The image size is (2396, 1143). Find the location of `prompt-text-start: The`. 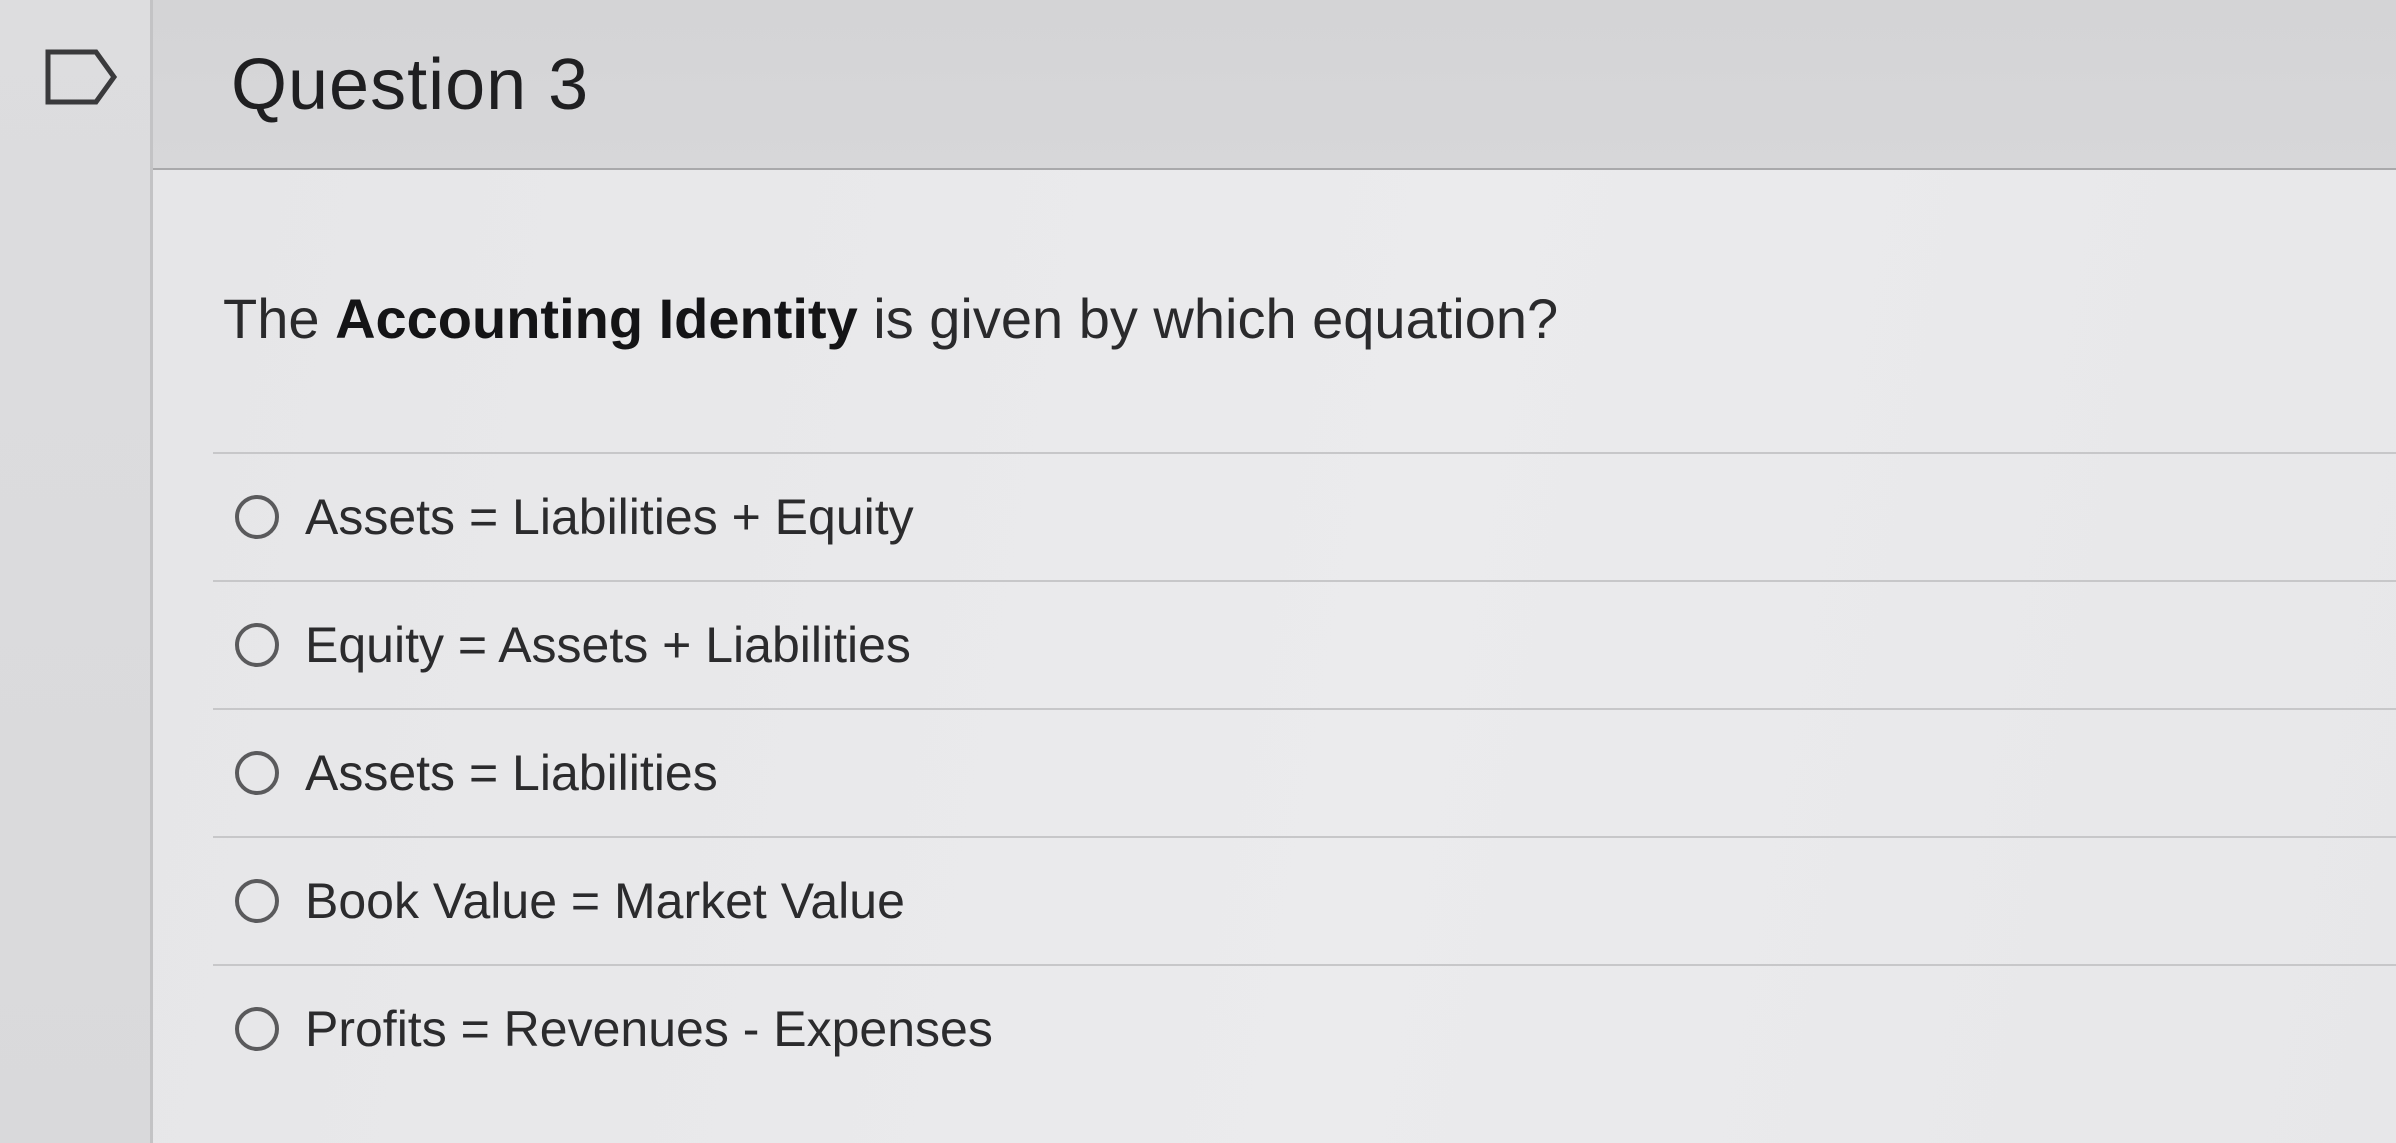

prompt-text-start: The is located at coordinates (279, 318).